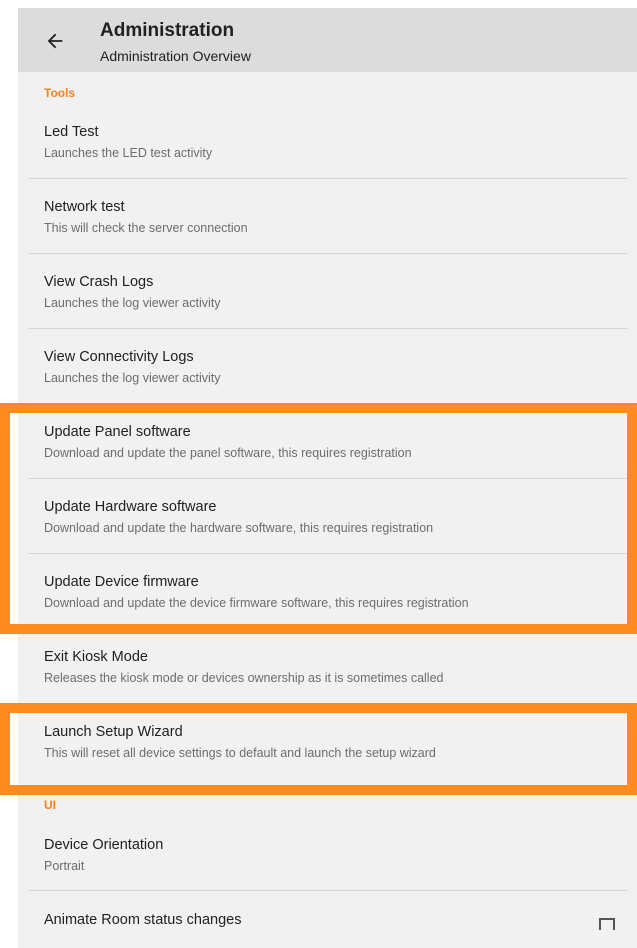 This screenshot has height=948, width=637. What do you see at coordinates (64, 866) in the screenshot?
I see `pref-summary: Portrait` at bounding box center [64, 866].